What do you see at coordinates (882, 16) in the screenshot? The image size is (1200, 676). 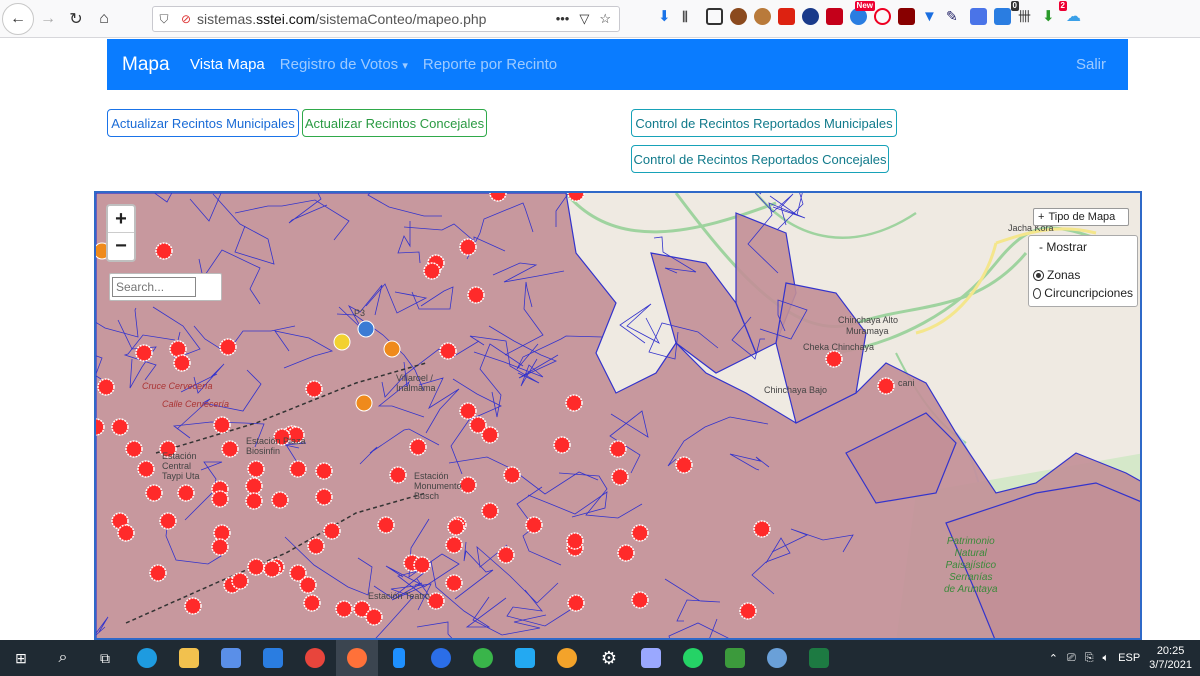 I see `opera-extension-icon` at bounding box center [882, 16].